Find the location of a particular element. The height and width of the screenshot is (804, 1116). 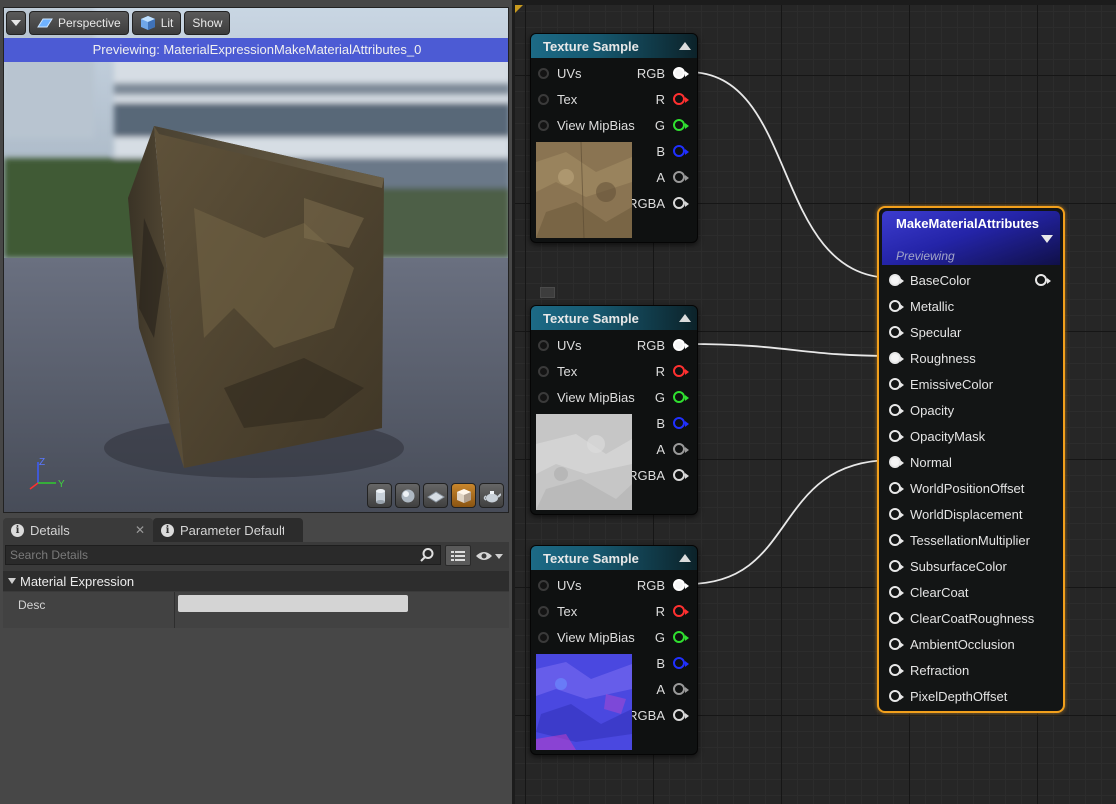

details-panel: Material Expression Desc is located at coordinates (256, 585).